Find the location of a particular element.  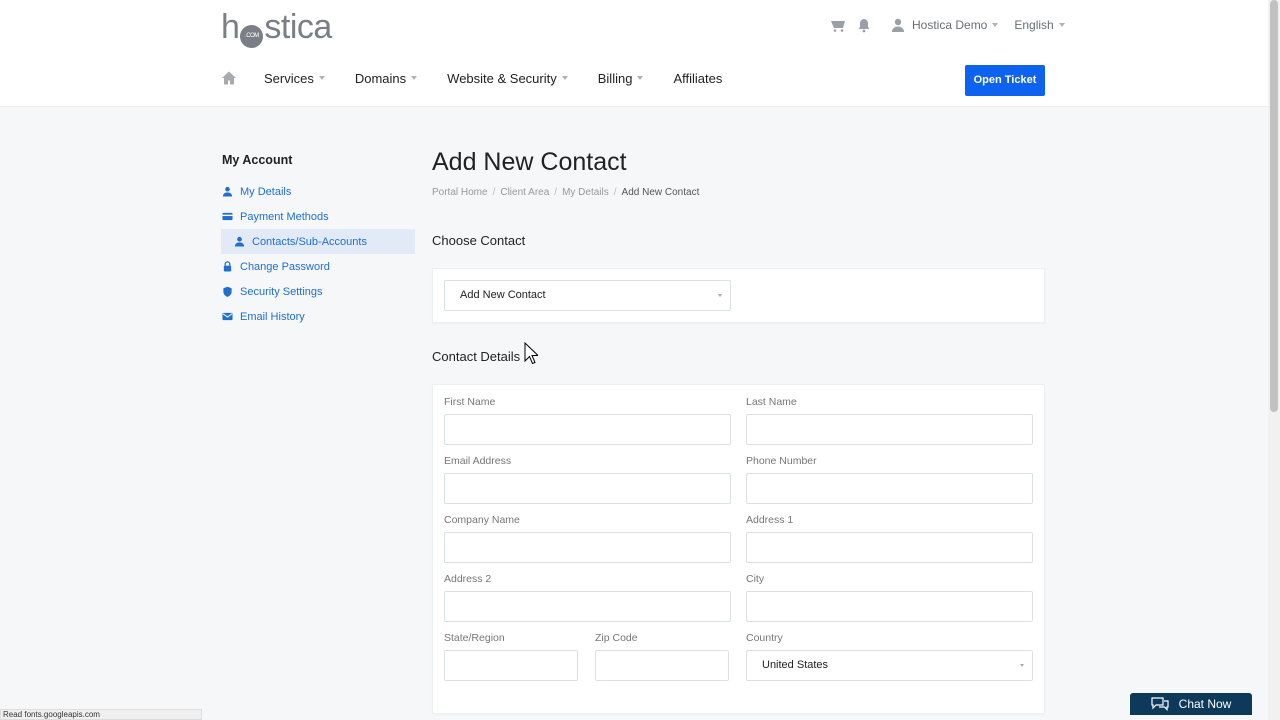

company-label: Company Name is located at coordinates (482, 520).